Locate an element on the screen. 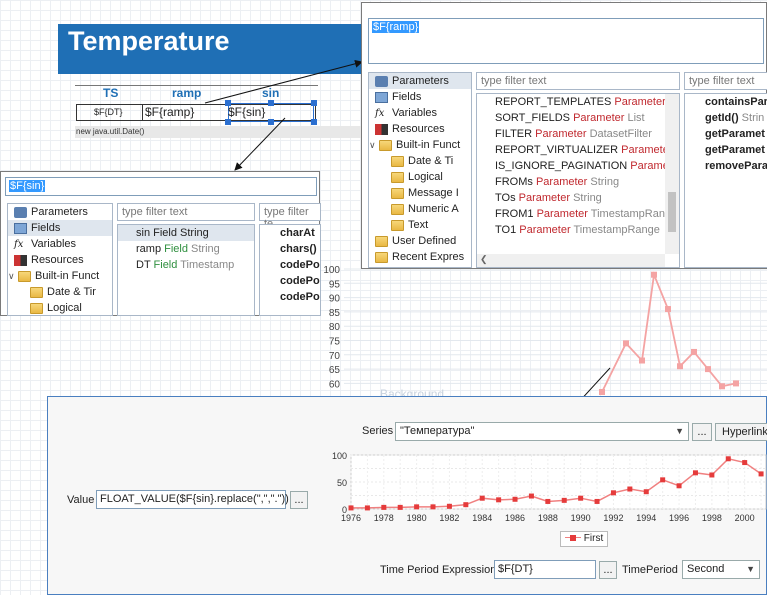 The width and height of the screenshot is (767, 595). ramp_editor-tree-item: Date & Ti is located at coordinates (420, 161).